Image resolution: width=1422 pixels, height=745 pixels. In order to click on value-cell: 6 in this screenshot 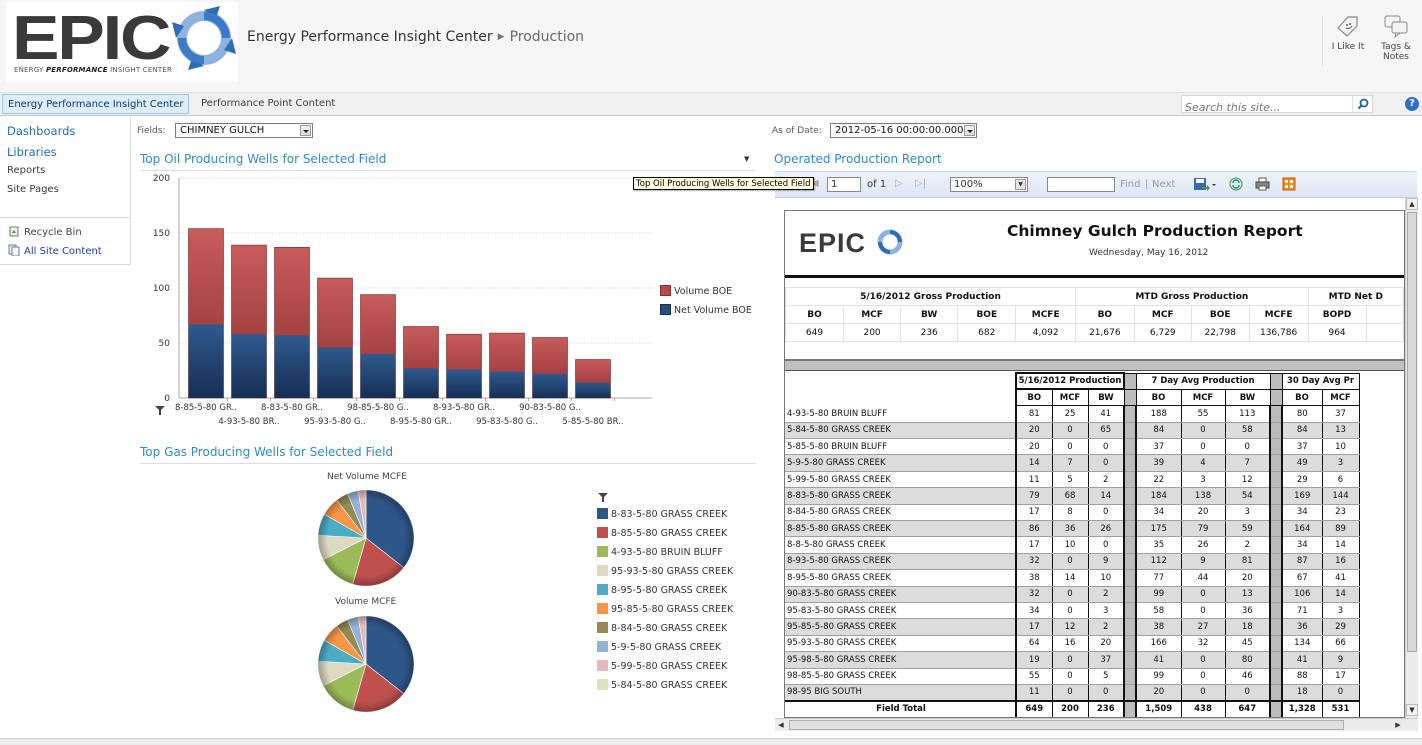, I will do `click(1340, 480)`.